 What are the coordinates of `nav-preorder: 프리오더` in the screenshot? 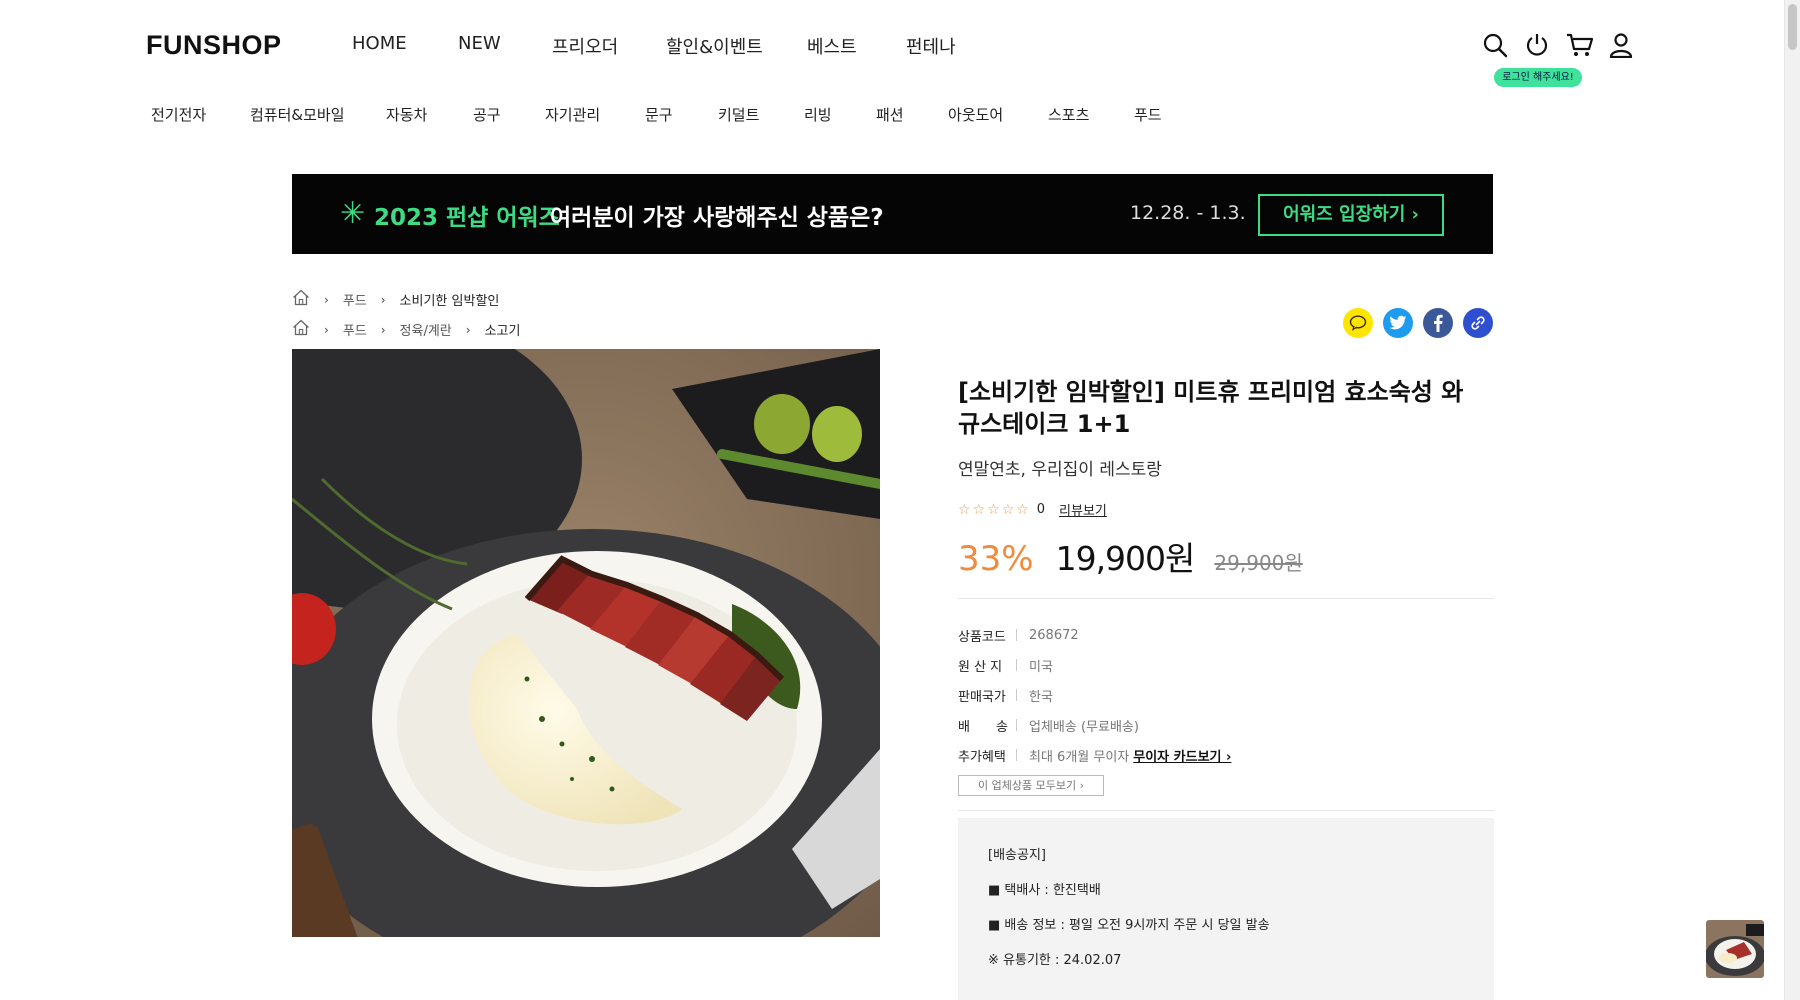 It's located at (585, 46).